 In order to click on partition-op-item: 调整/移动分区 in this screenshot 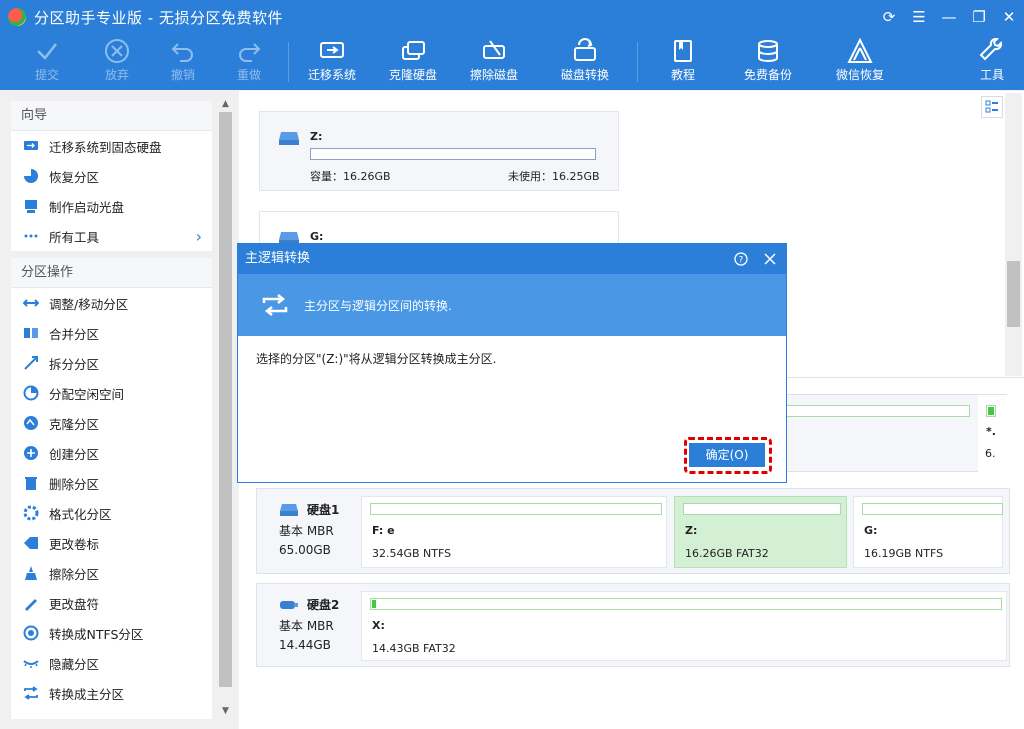, I will do `click(111, 303)`.